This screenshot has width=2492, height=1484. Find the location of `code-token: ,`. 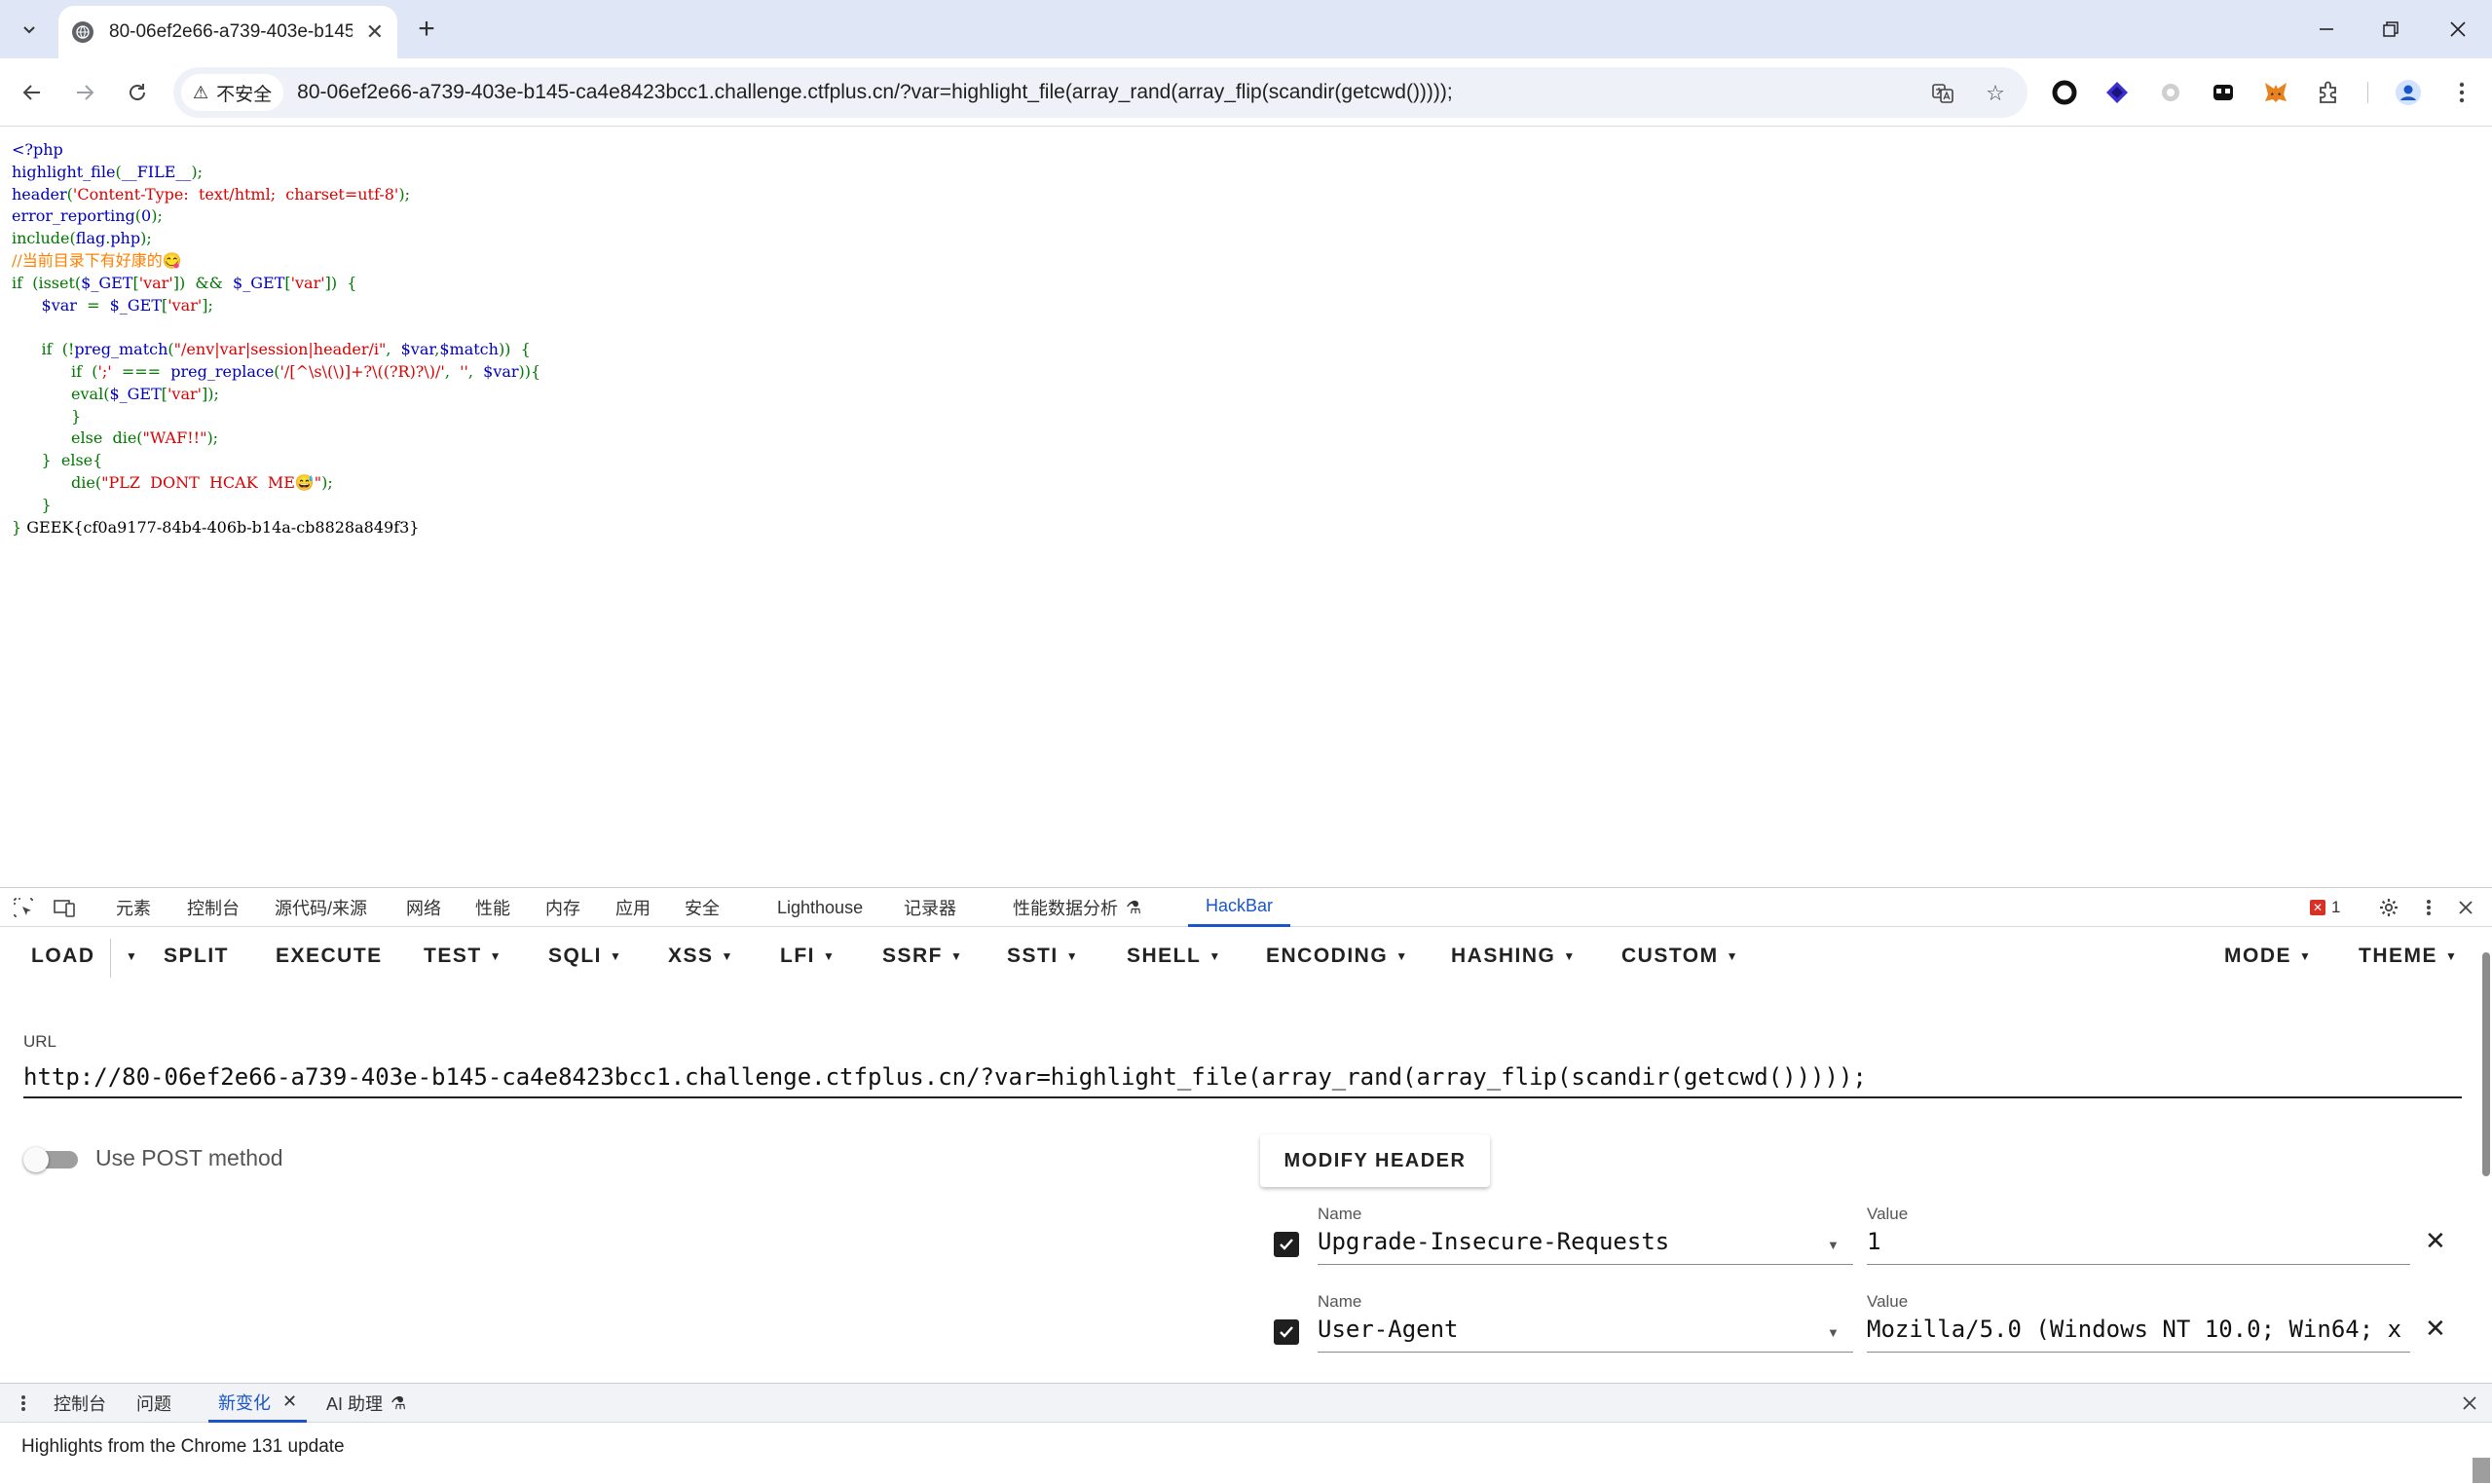

code-token: , is located at coordinates (475, 371).